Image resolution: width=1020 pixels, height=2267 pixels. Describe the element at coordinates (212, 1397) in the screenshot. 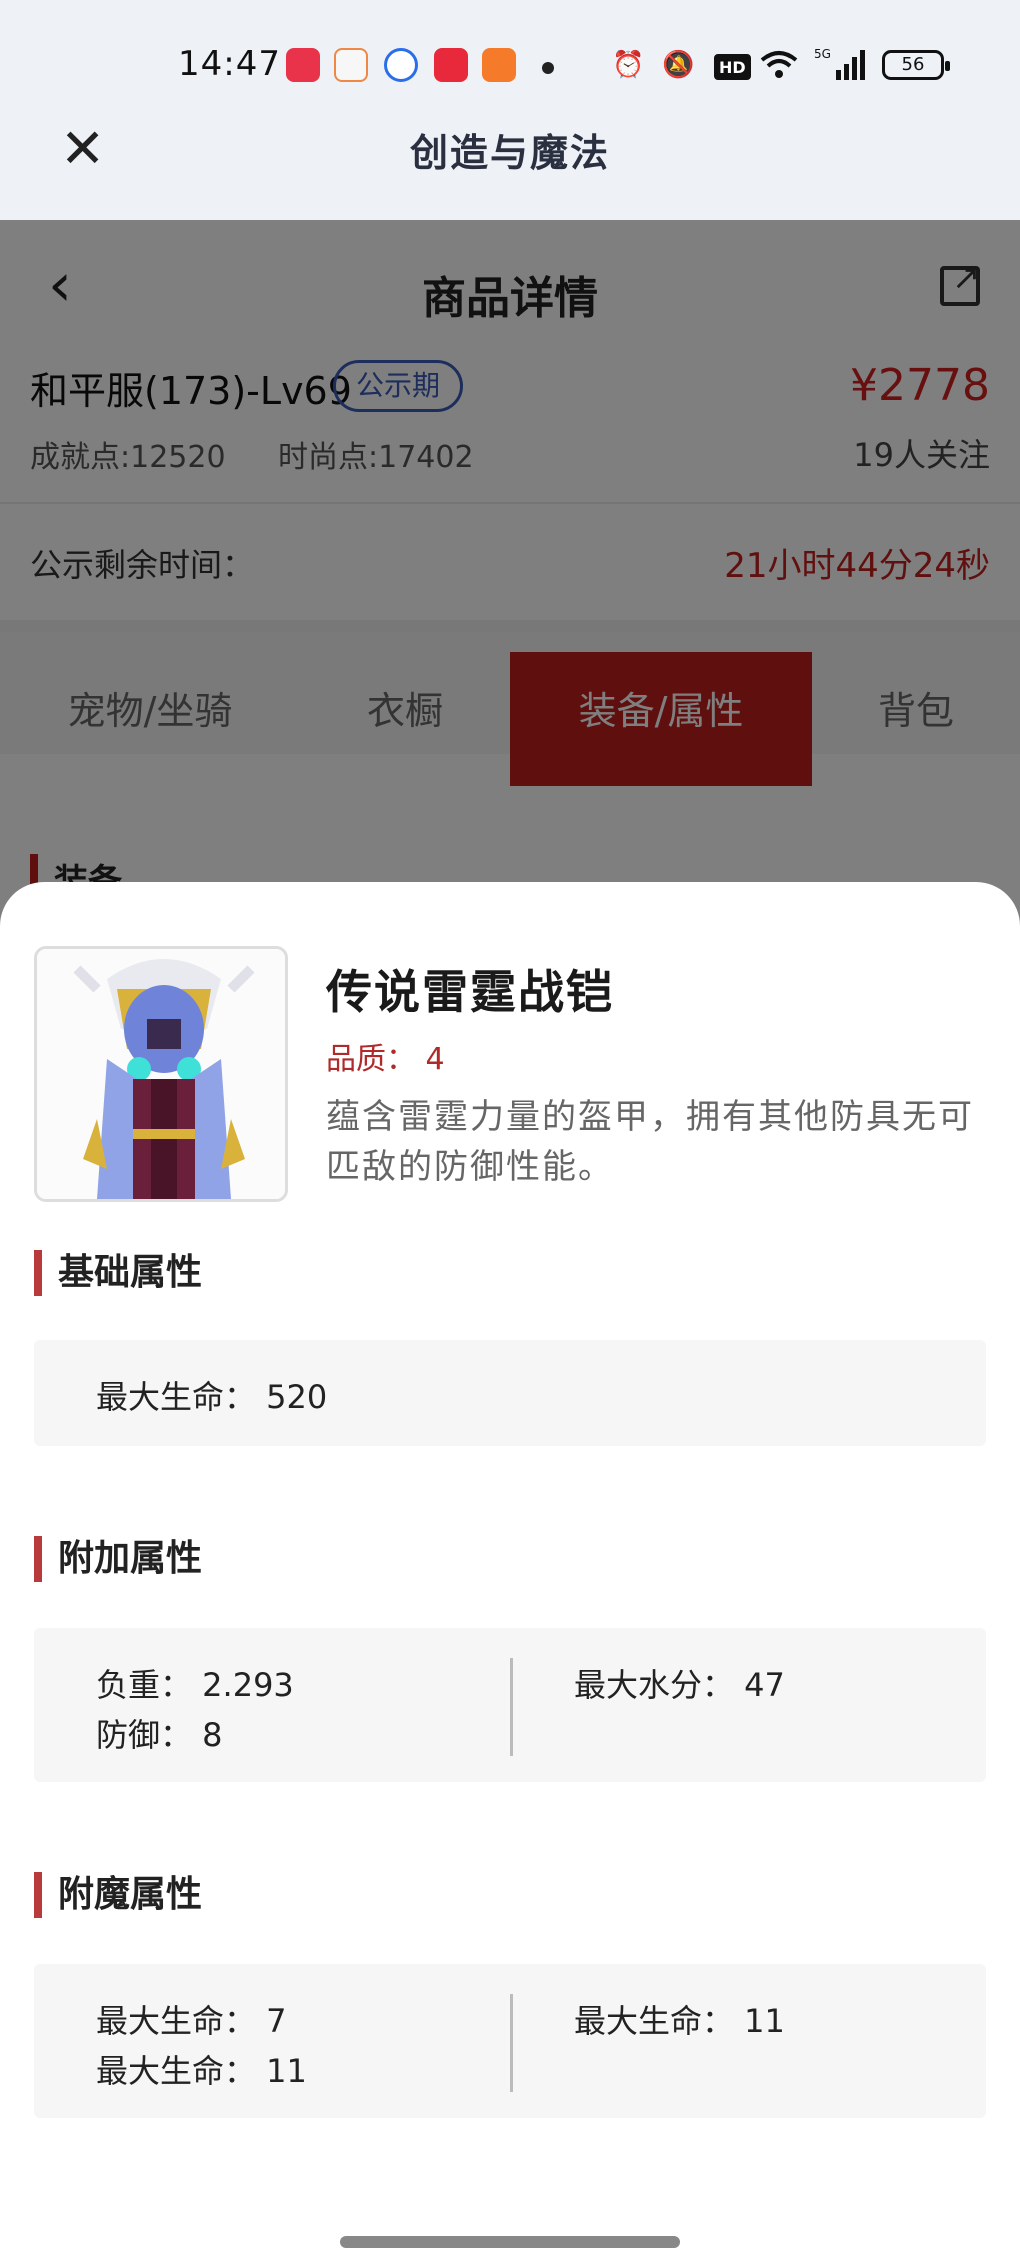

I see `basic-attribute: 最大生命： 520` at that location.